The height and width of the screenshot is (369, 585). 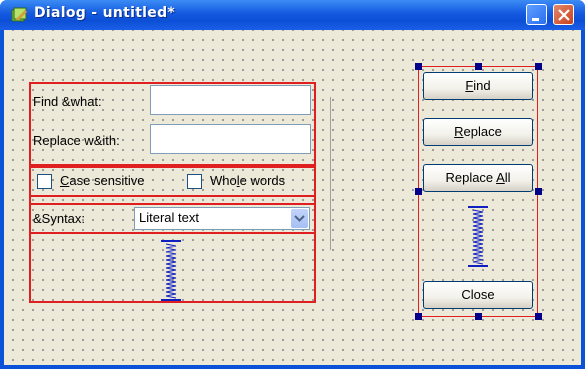 What do you see at coordinates (478, 86) in the screenshot?
I see `find-button: Find` at bounding box center [478, 86].